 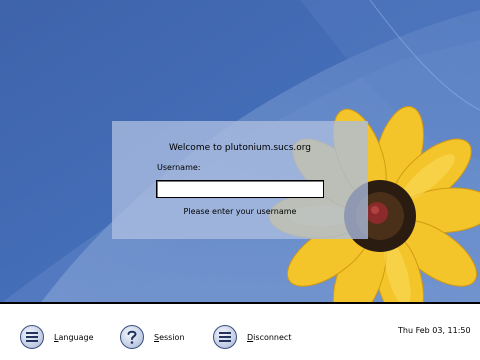 I want to click on welcome-text: Welcome to plutonium.sucs.org, so click(x=240, y=148).